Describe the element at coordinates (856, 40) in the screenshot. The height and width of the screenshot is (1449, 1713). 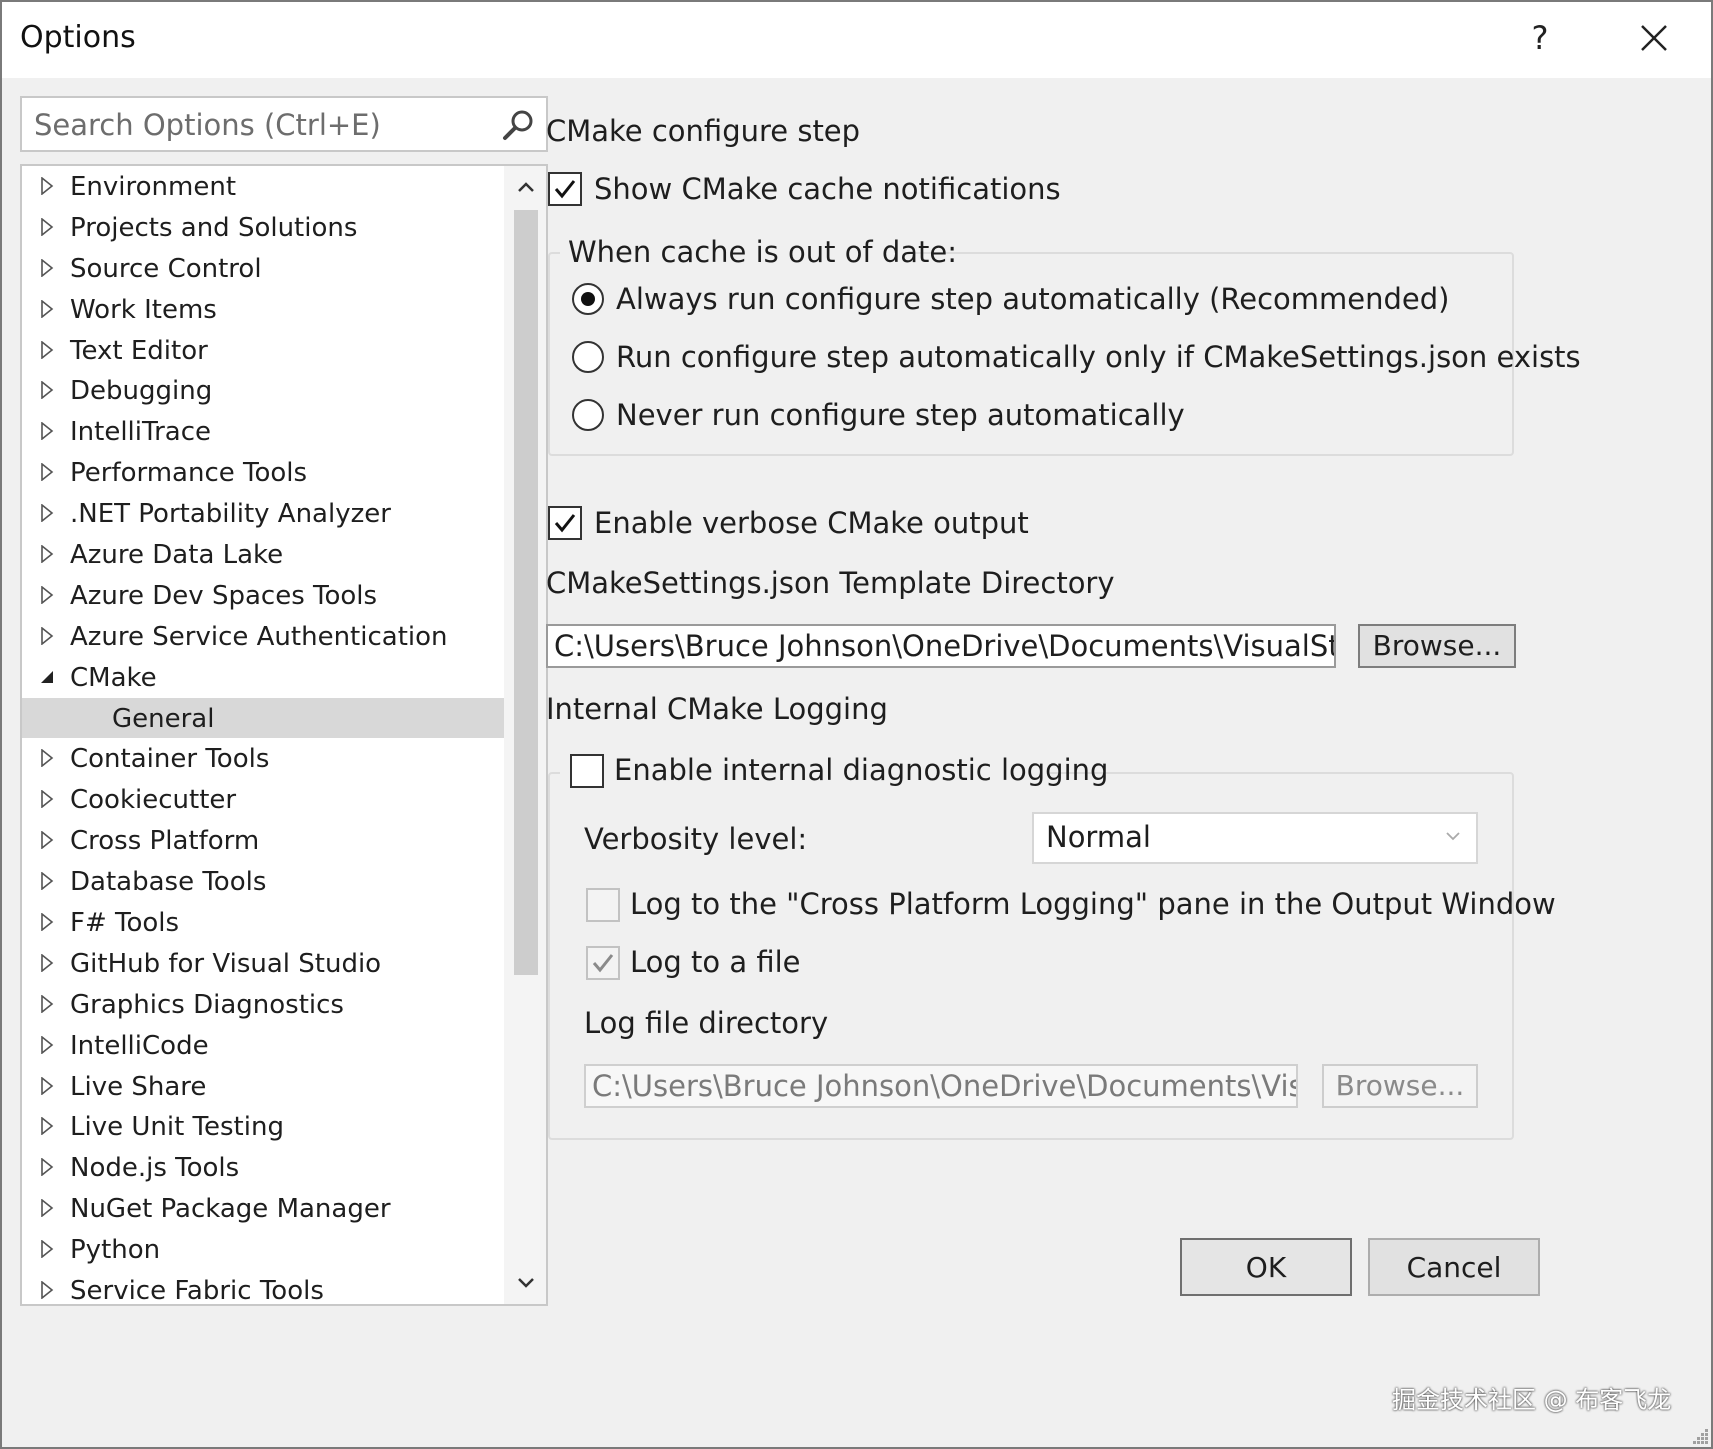
I see `title-bar: Options ?` at that location.